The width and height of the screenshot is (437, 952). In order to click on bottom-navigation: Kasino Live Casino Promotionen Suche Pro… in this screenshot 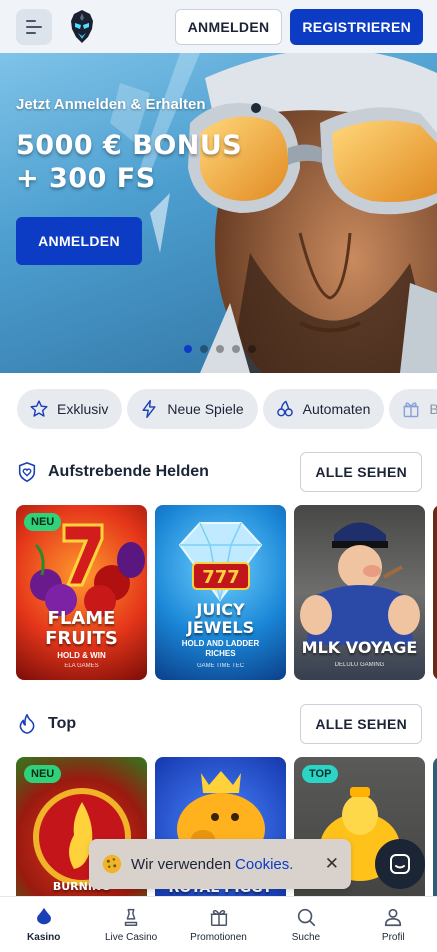, I will do `click(218, 924)`.